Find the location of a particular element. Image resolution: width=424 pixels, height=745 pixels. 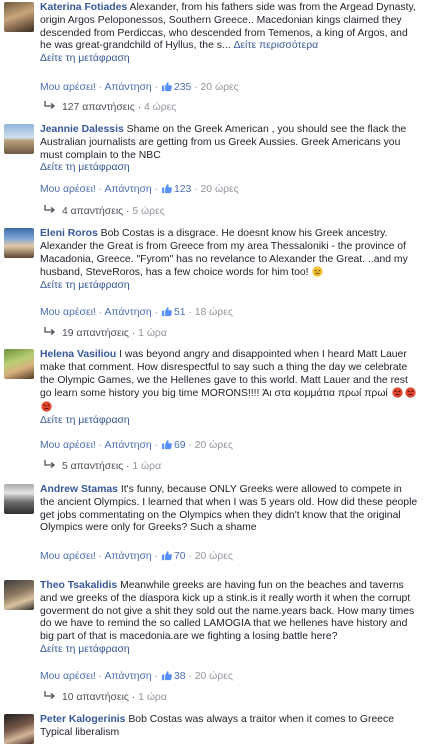

replies-link: 10 απαντήσεις · 1 ώρα is located at coordinates (105, 697).